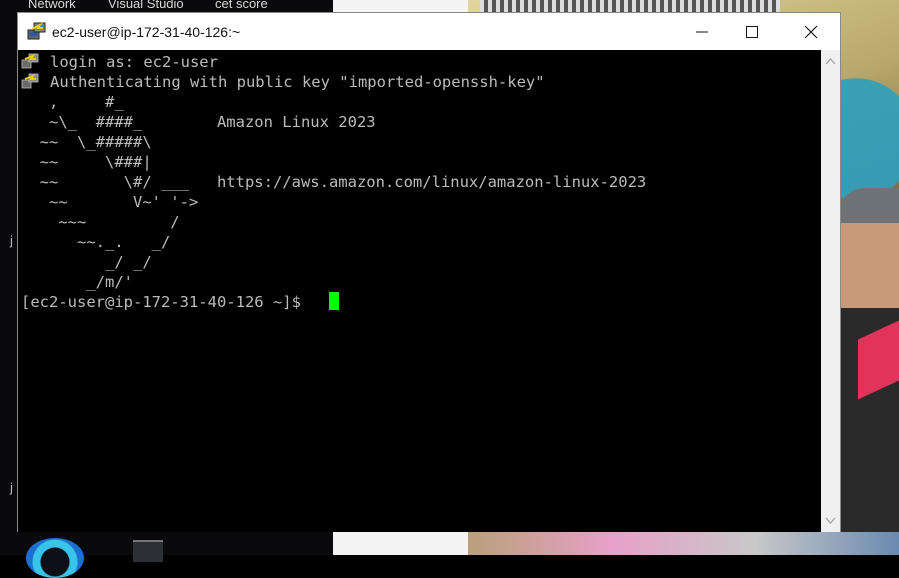 This screenshot has width=899, height=578. Describe the element at coordinates (830, 291) in the screenshot. I see `vertical-scrollbar` at that location.